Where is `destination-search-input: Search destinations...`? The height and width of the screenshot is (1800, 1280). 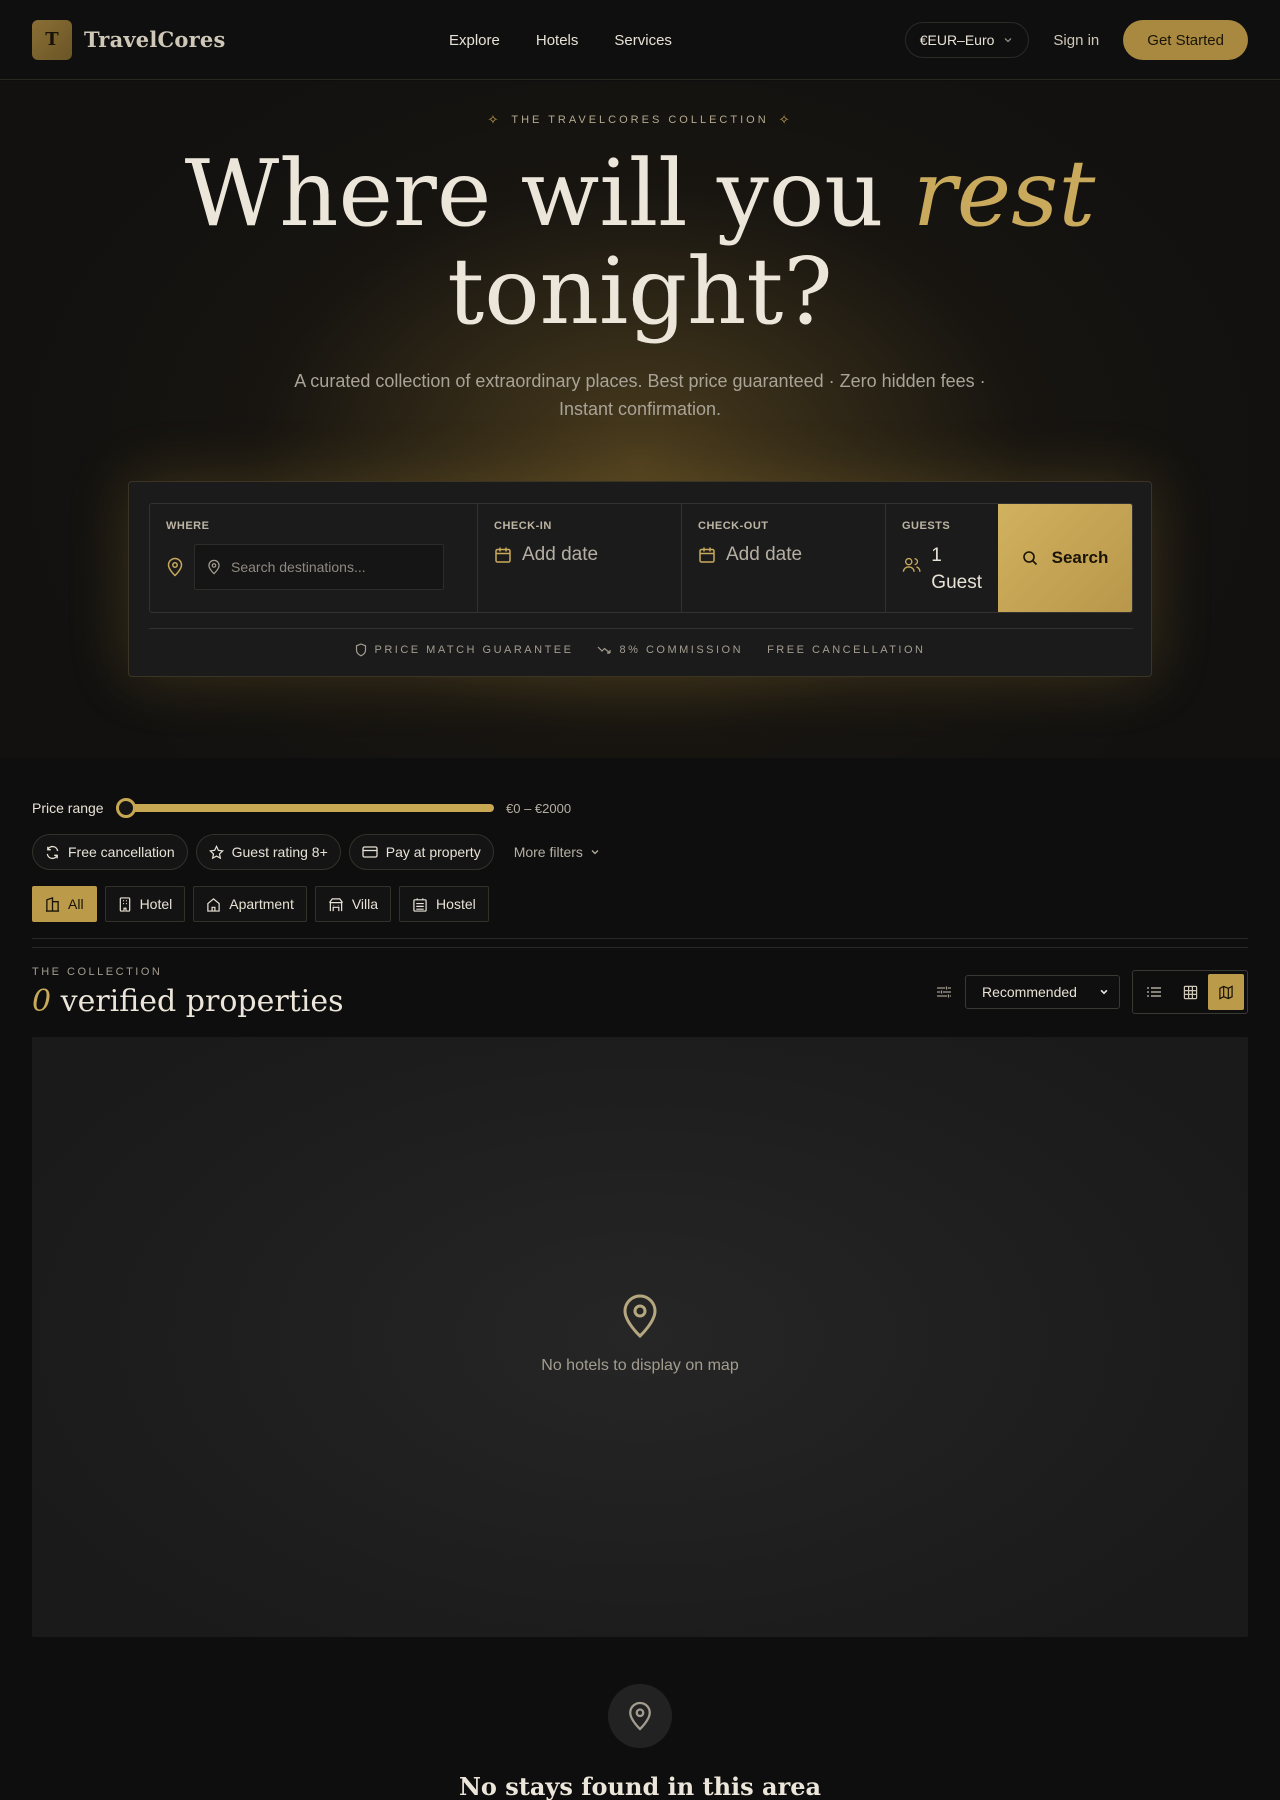 destination-search-input: Search destinations... is located at coordinates (319, 567).